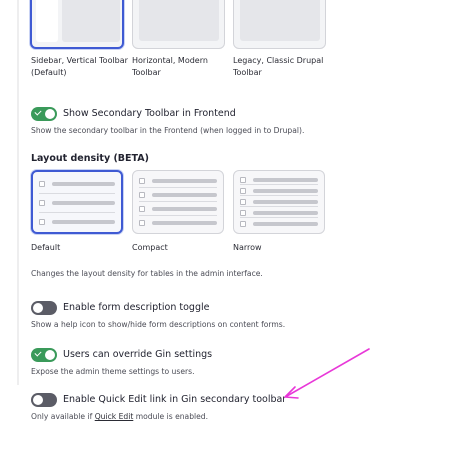 This screenshot has height=462, width=474. I want to click on annotation-arrow-icon, so click(327, 373).